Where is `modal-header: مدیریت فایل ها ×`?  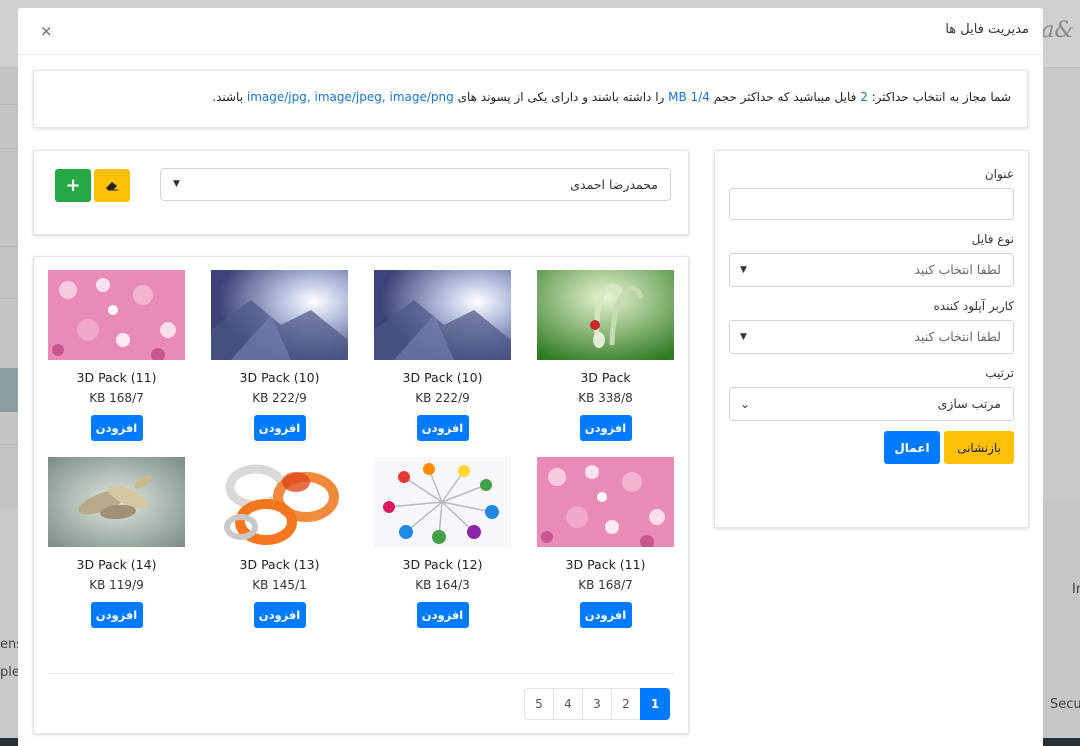 modal-header: مدیریت فایل ها × is located at coordinates (530, 31).